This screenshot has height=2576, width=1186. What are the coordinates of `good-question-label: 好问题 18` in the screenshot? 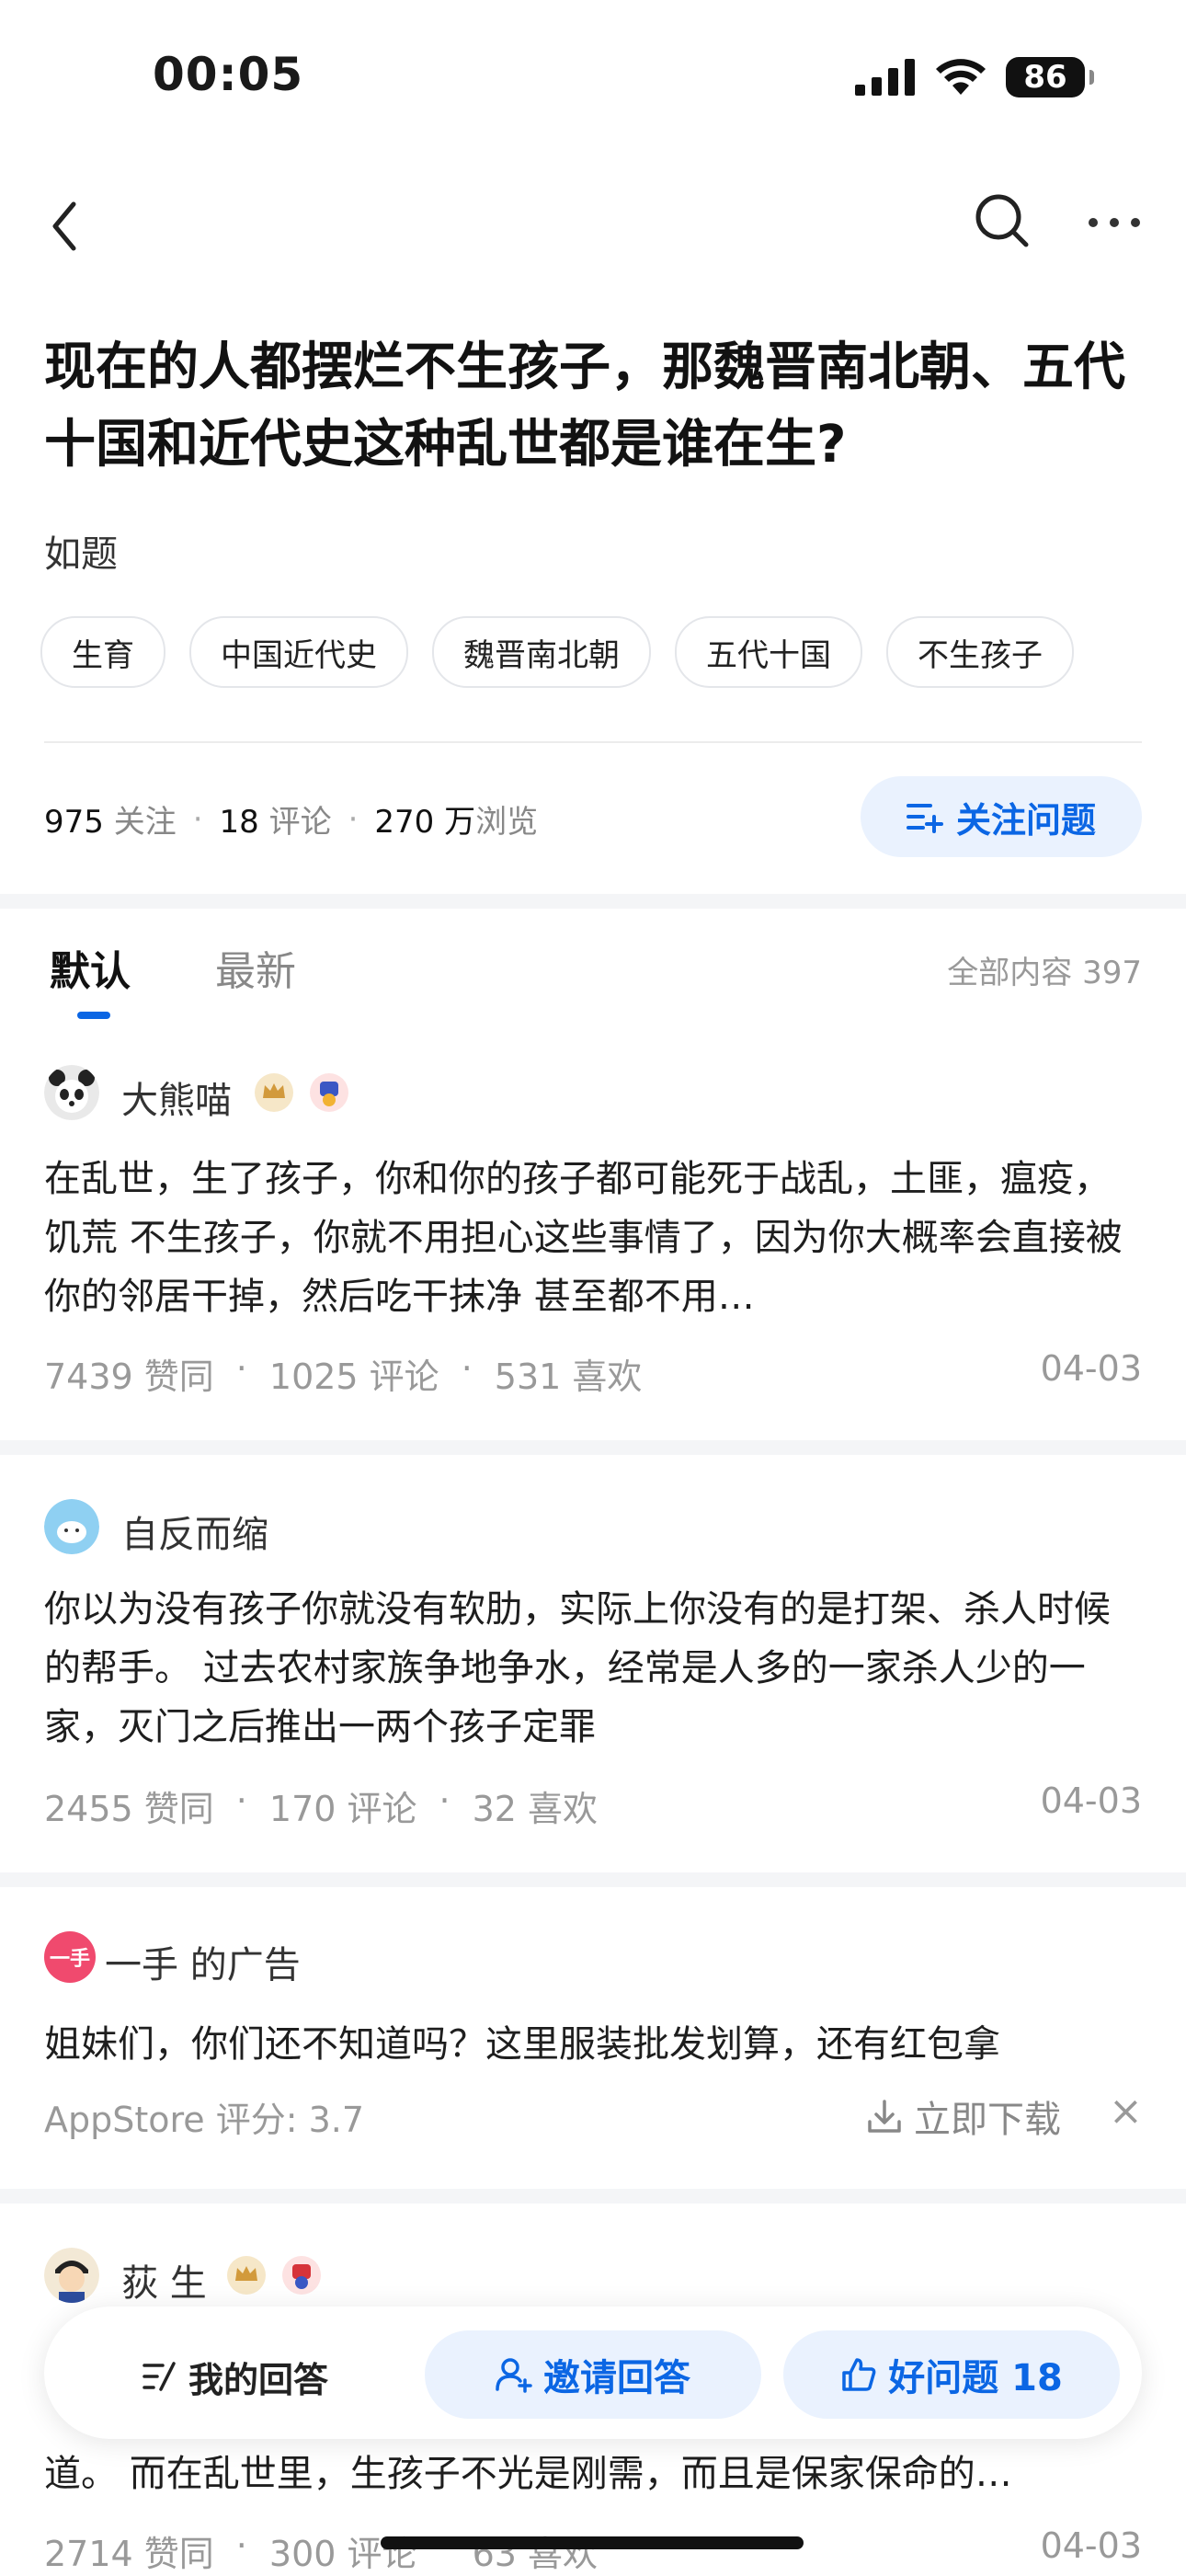 It's located at (975, 2378).